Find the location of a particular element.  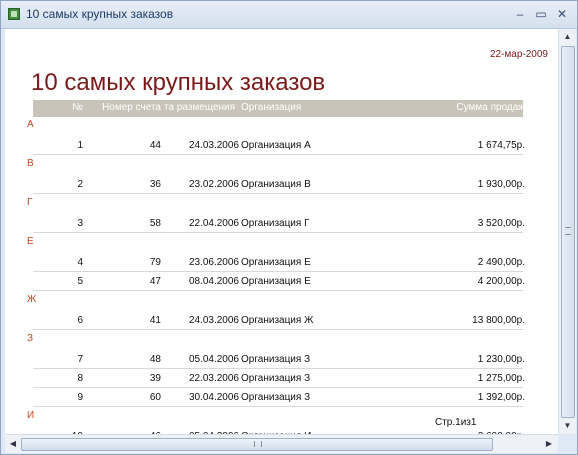

group-letter: В is located at coordinates (30, 163).